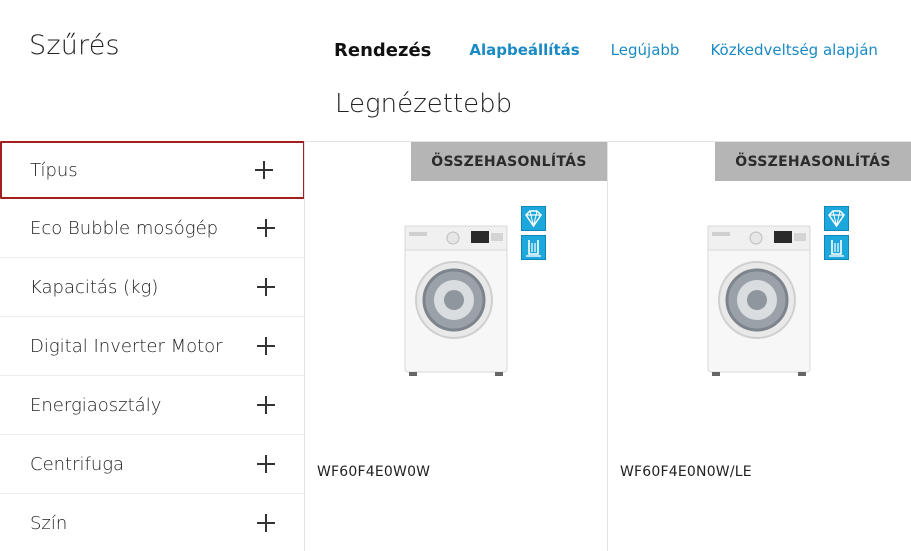 Image resolution: width=911 pixels, height=551 pixels. Describe the element at coordinates (152, 464) in the screenshot. I see `filter-item-spin: Centrifuga` at that location.